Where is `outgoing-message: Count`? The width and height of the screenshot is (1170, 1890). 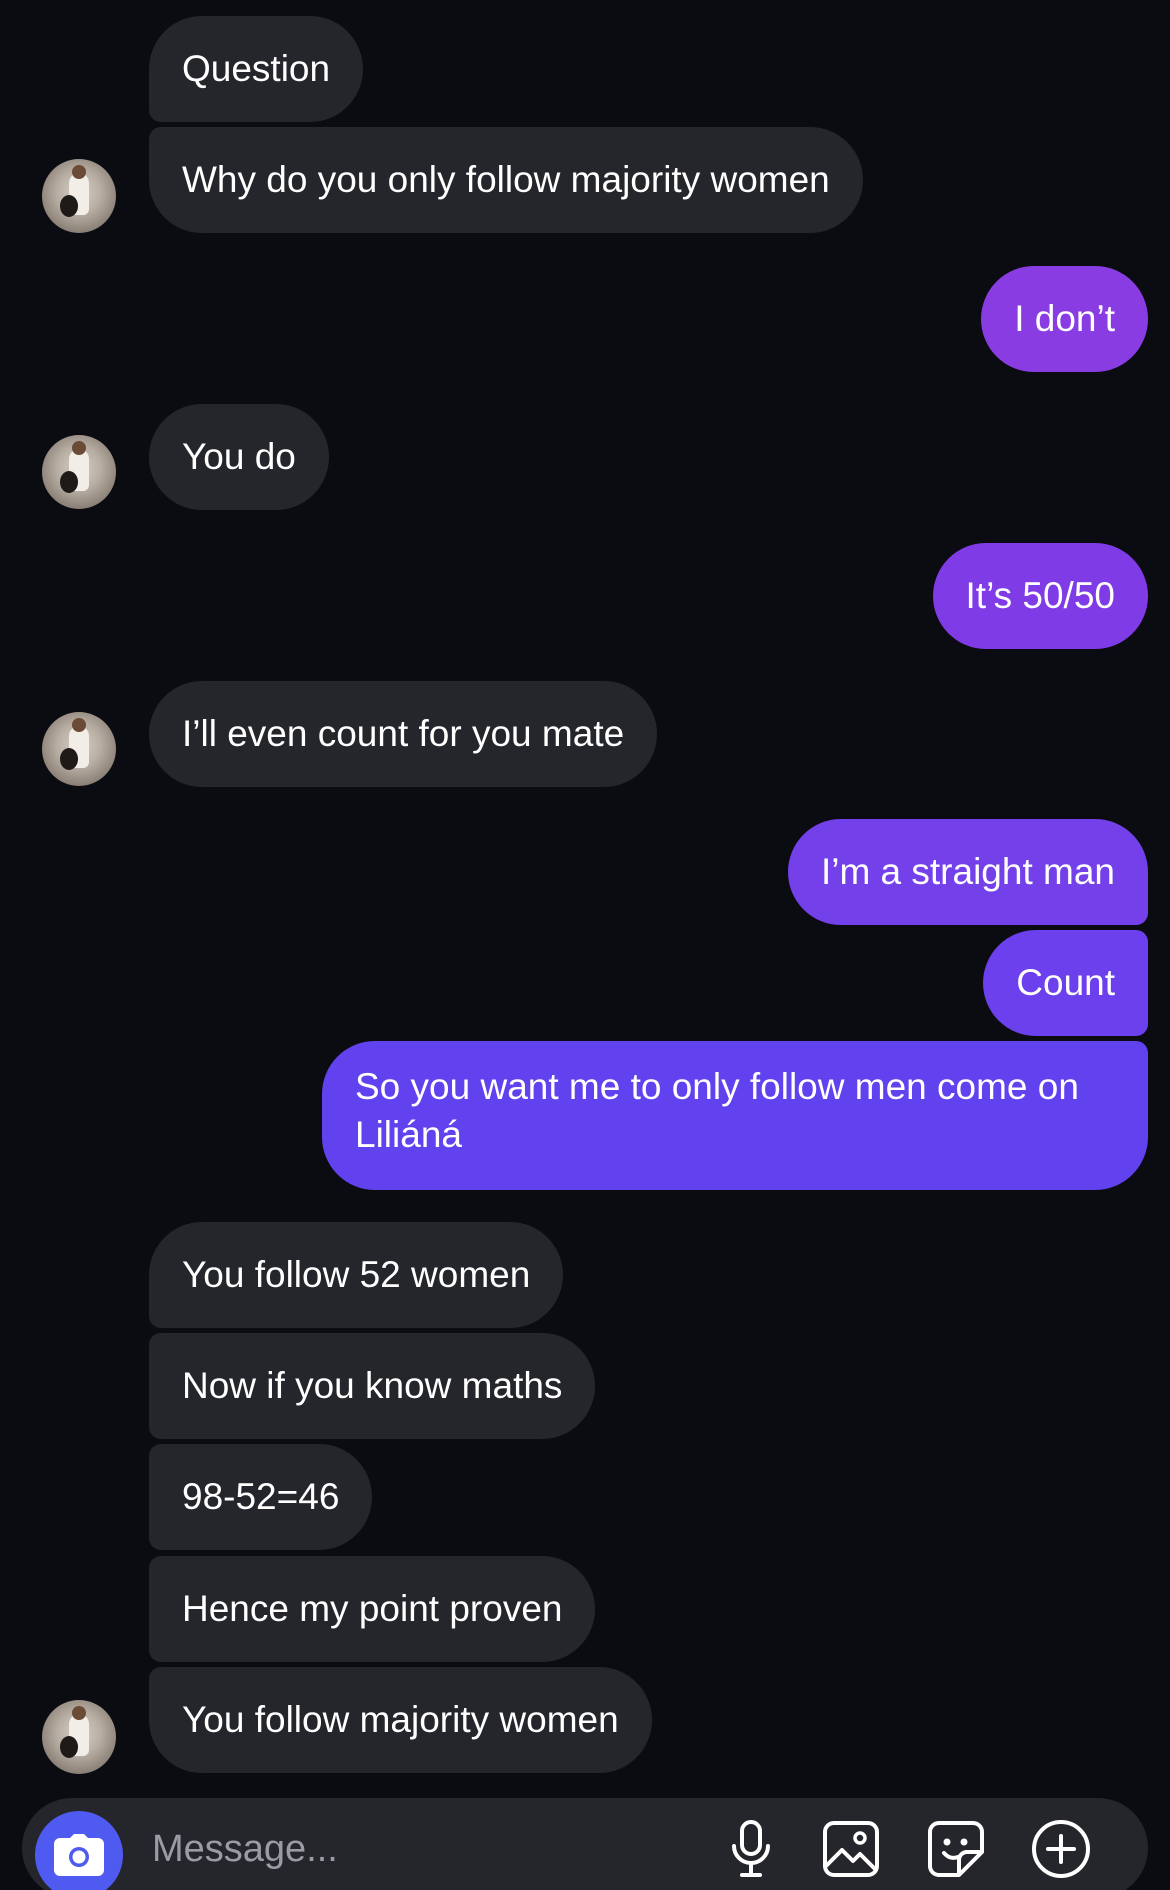
outgoing-message: Count is located at coordinates (1065, 983).